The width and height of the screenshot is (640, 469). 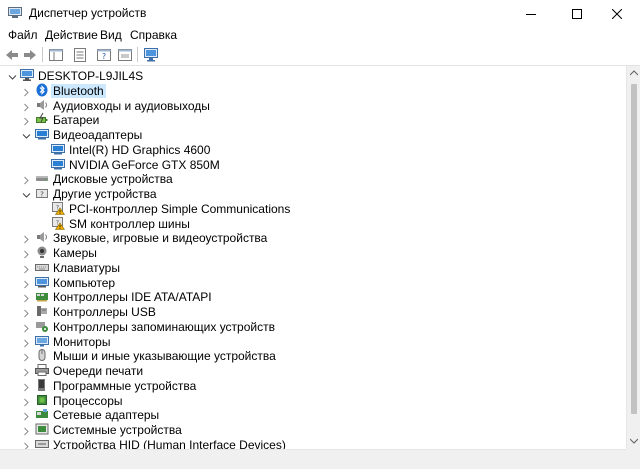 I want to click on tree-category: Звуковые, игровые и видеоустройства, so click(x=310, y=237).